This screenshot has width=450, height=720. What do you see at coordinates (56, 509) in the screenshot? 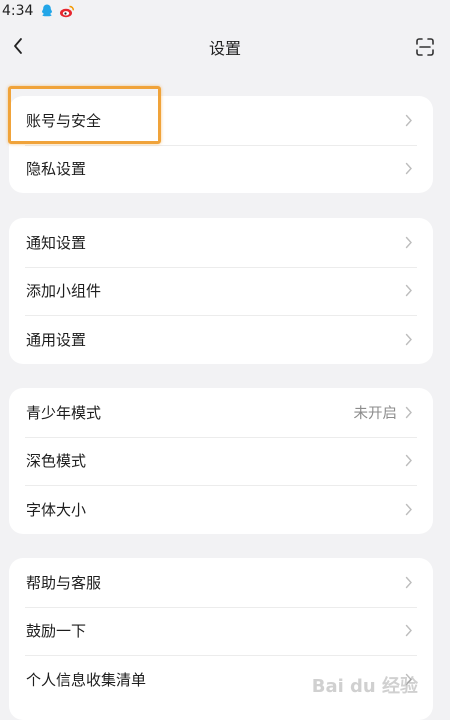
I see `row-label: 字体大小` at bounding box center [56, 509].